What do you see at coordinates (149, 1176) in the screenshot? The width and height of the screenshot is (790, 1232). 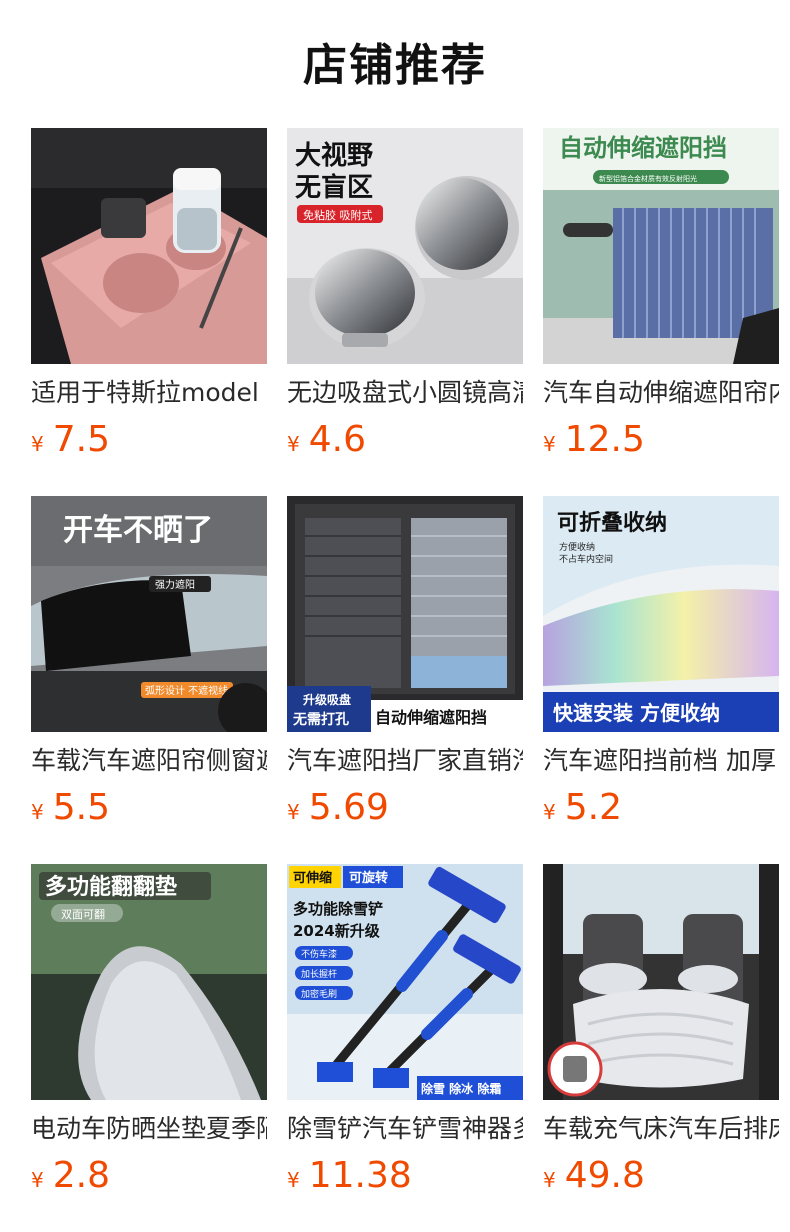 I see `product-price: ¥ 2.8` at bounding box center [149, 1176].